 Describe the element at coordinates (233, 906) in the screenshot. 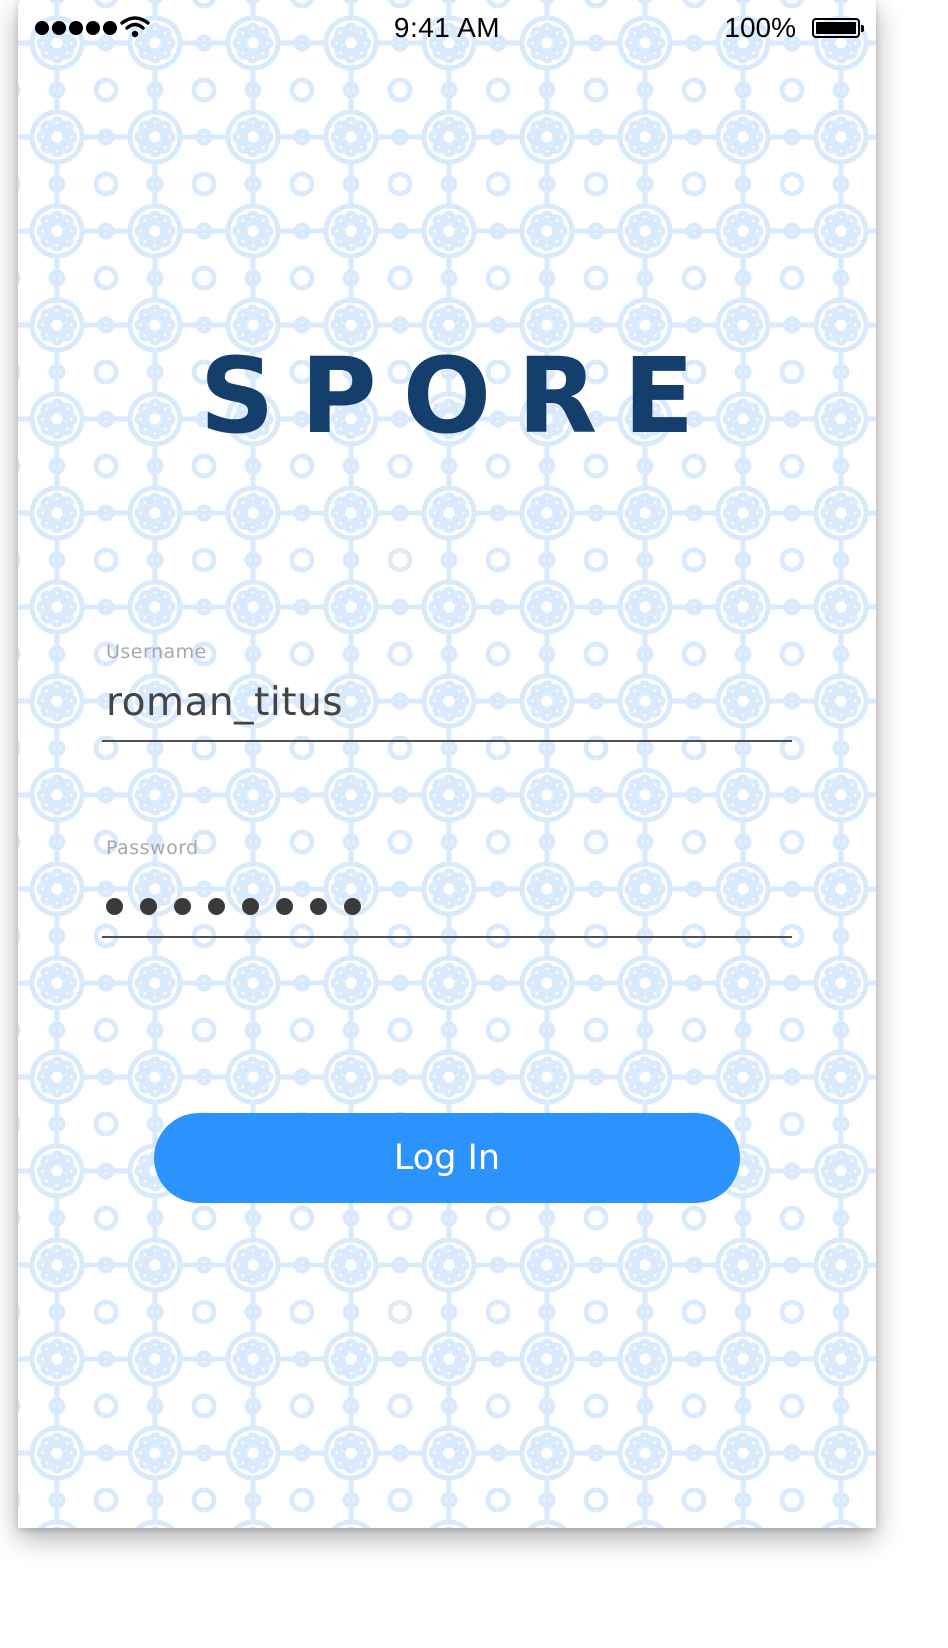

I see `password-input` at that location.